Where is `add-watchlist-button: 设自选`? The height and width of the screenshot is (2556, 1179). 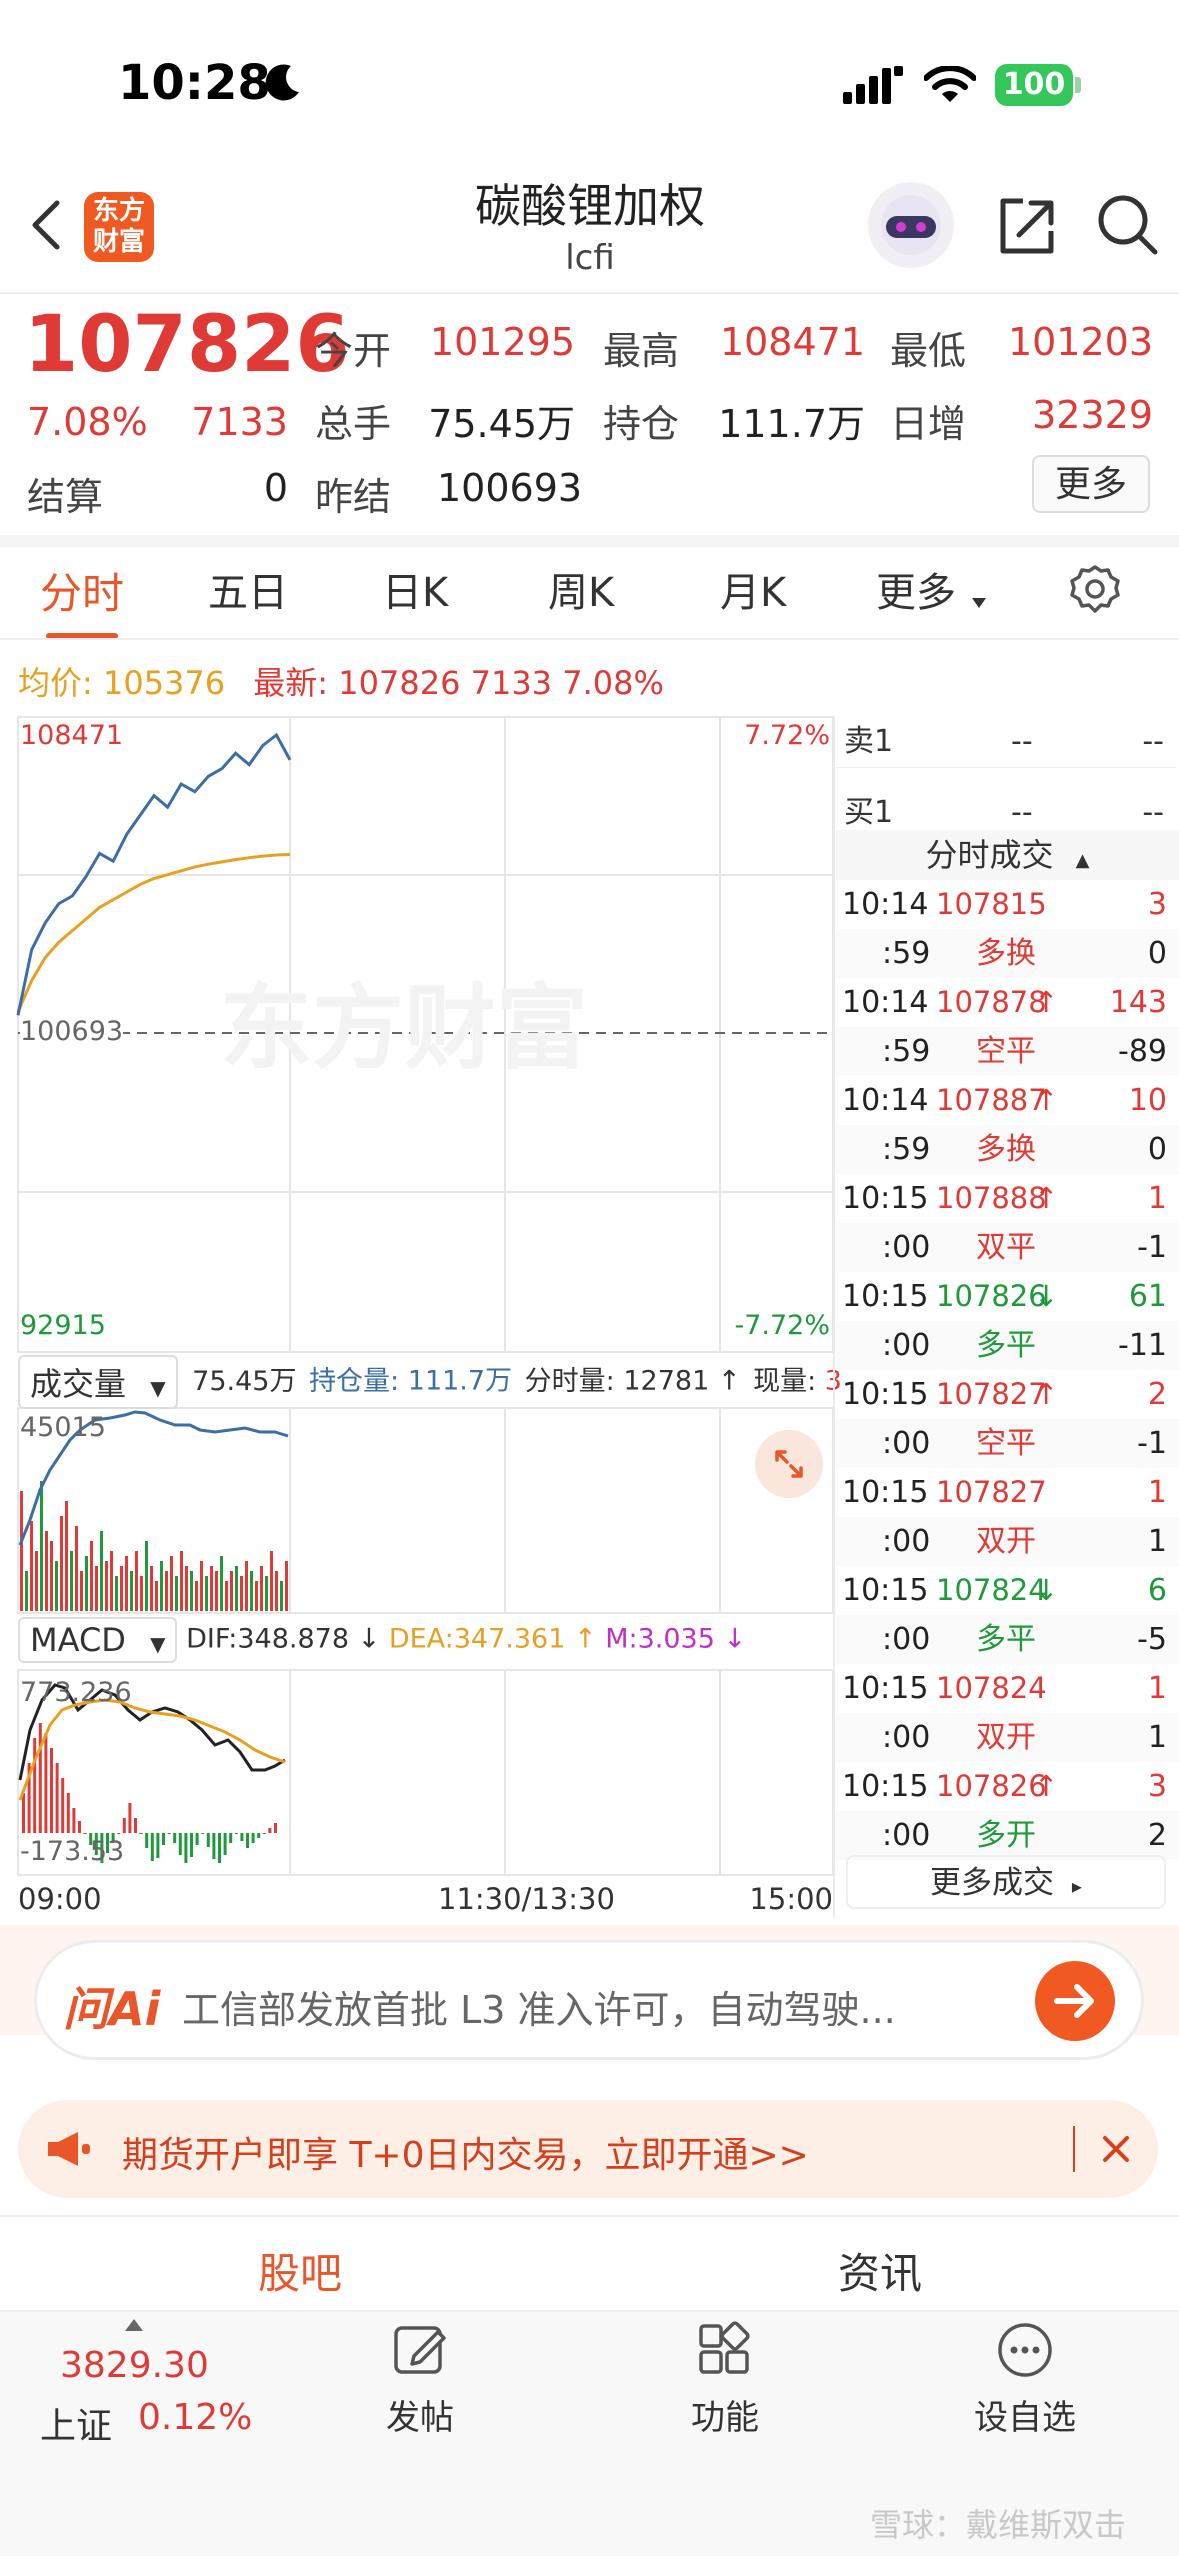 add-watchlist-button: 设自选 is located at coordinates (1025, 2385).